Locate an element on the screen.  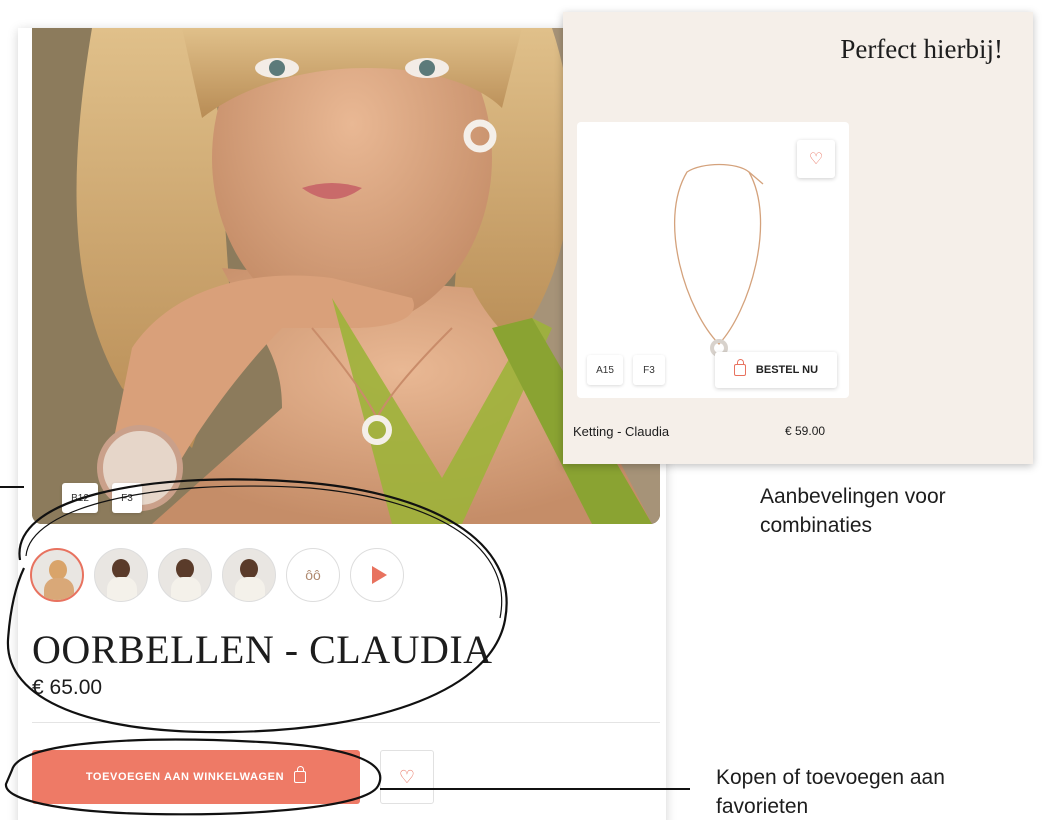
add-to-cart-button: TOEVOEGEN AAN WINKELWAGEN is located at coordinates (196, 777).